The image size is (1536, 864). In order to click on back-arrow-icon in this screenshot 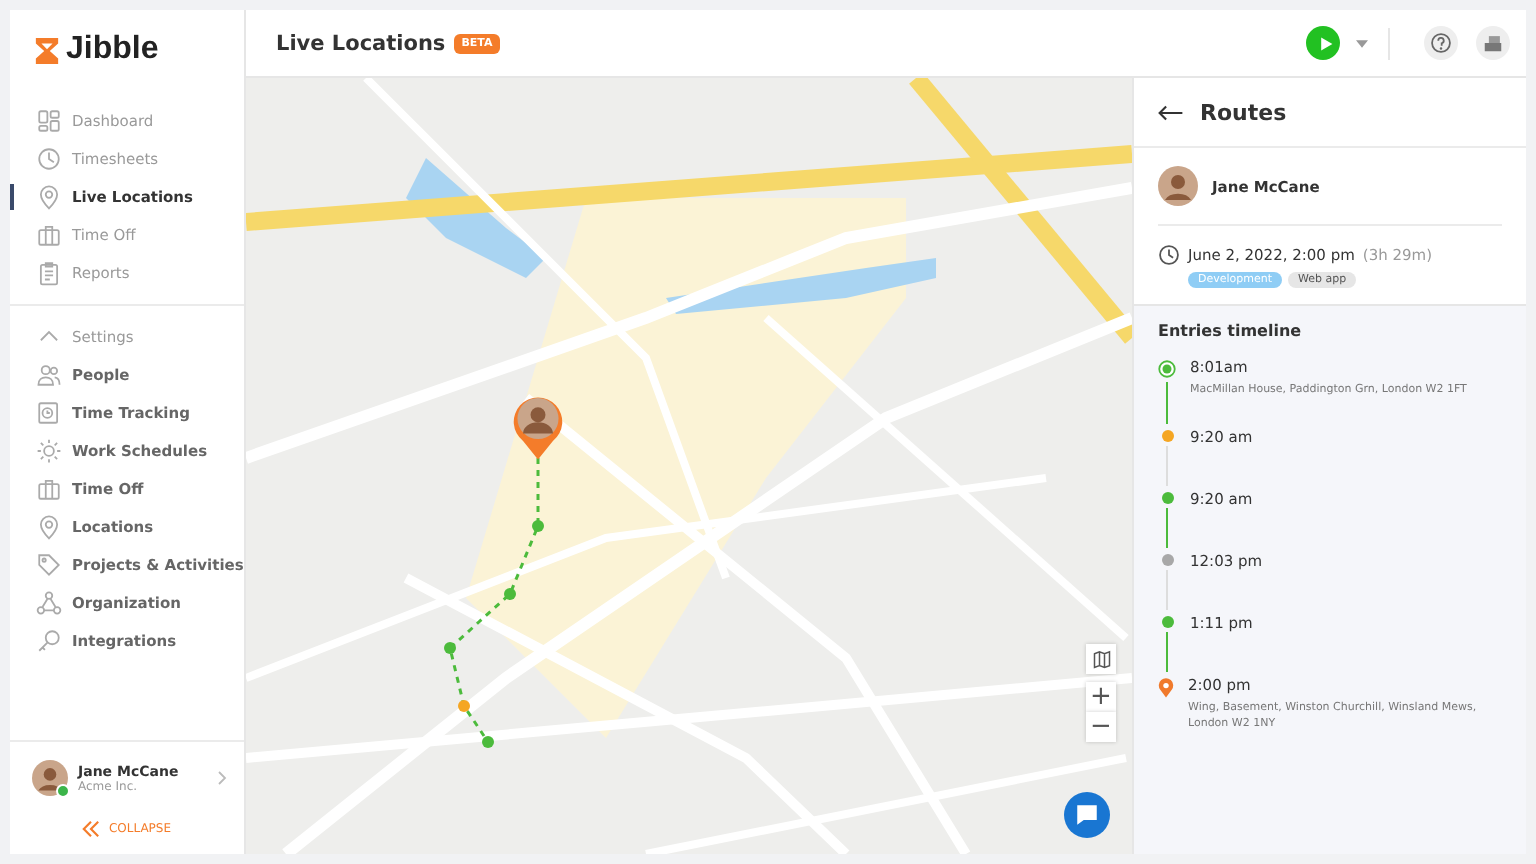, I will do `click(1171, 113)`.